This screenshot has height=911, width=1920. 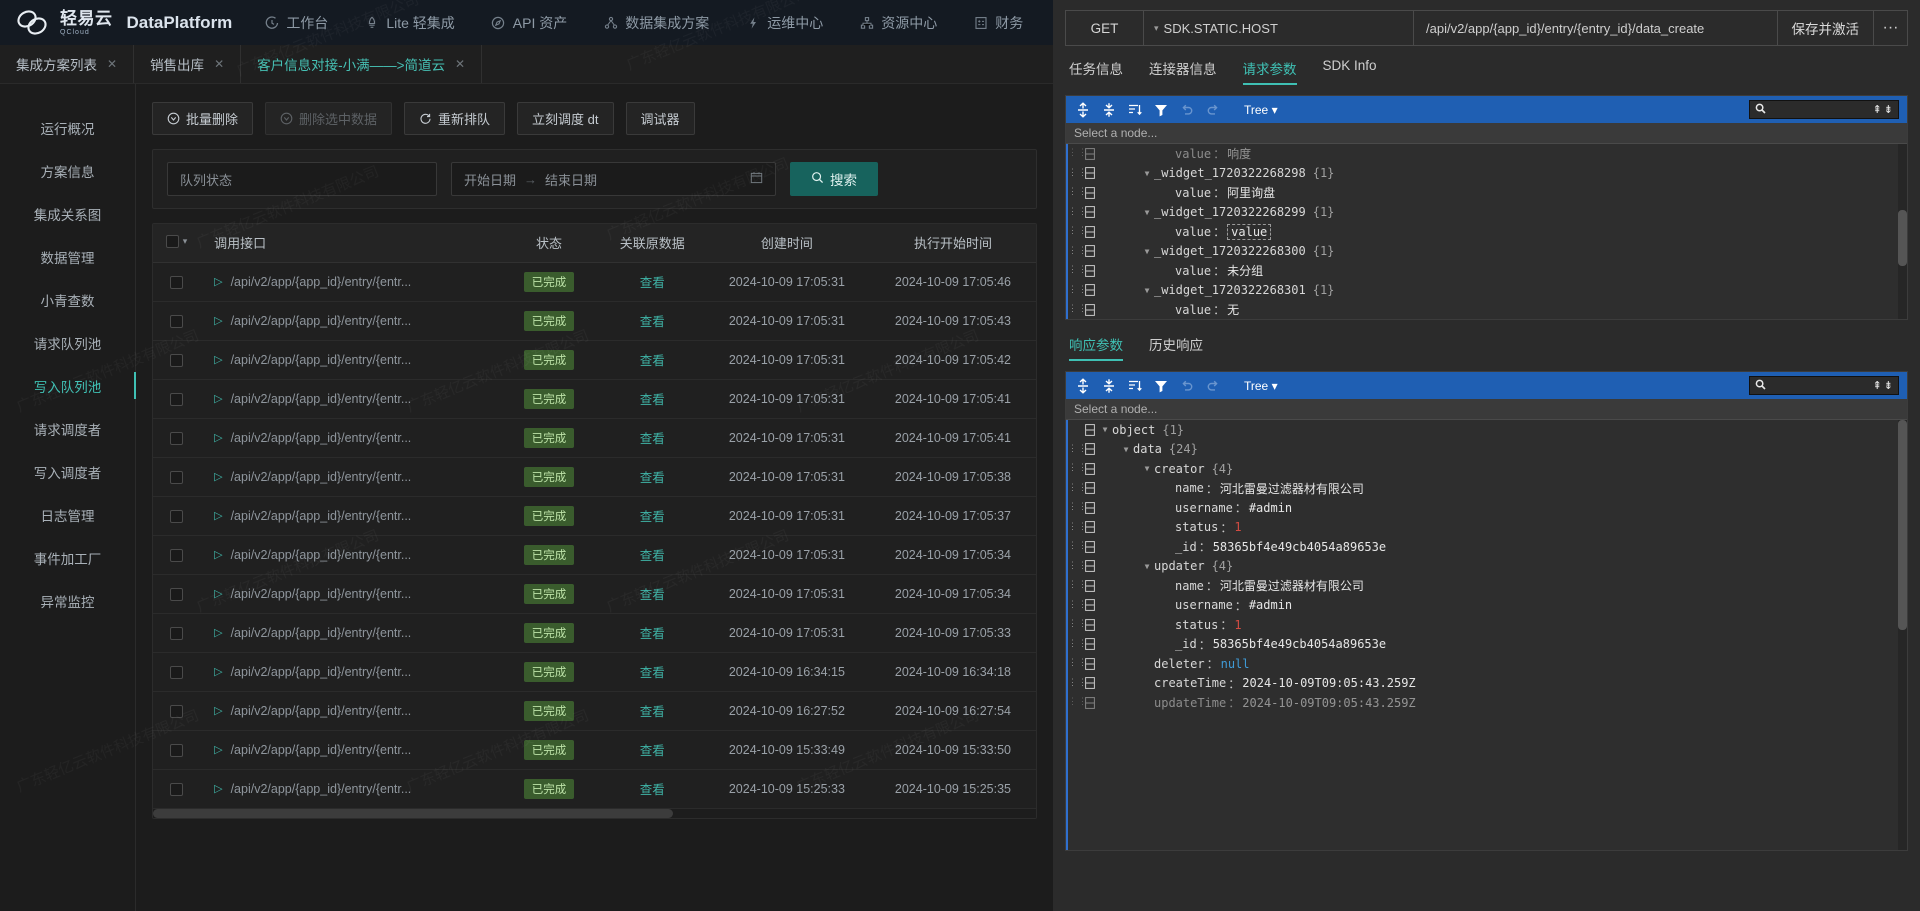 What do you see at coordinates (784, 23) in the screenshot?
I see `nav-item-ops-center: 运维中心` at bounding box center [784, 23].